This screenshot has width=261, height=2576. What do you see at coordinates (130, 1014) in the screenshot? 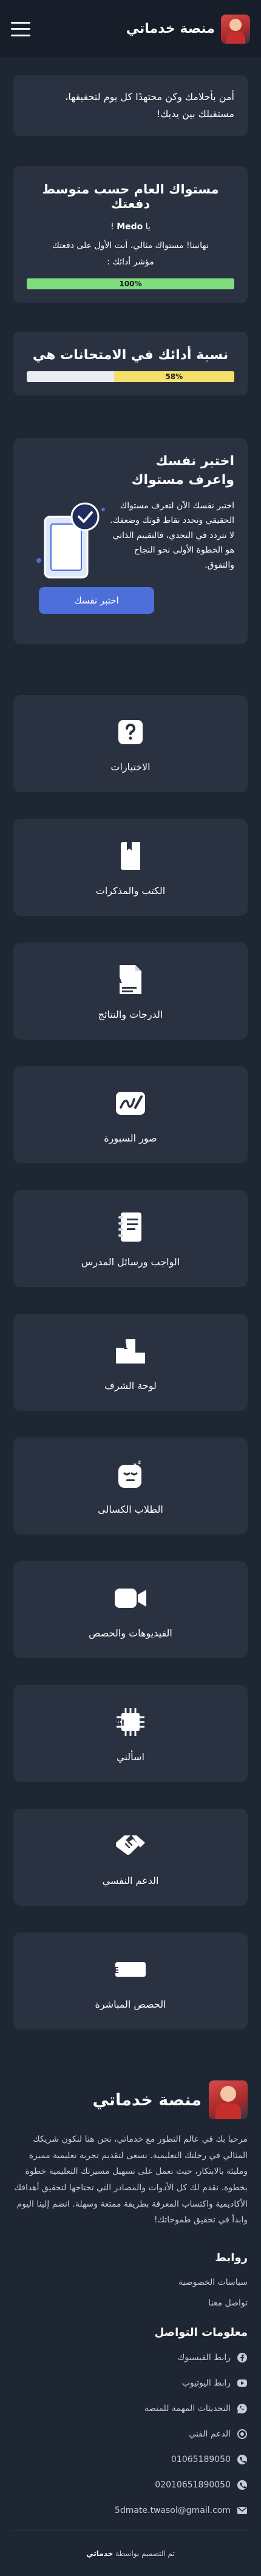
I see `service-label: الدرجات والنتائج` at bounding box center [130, 1014].